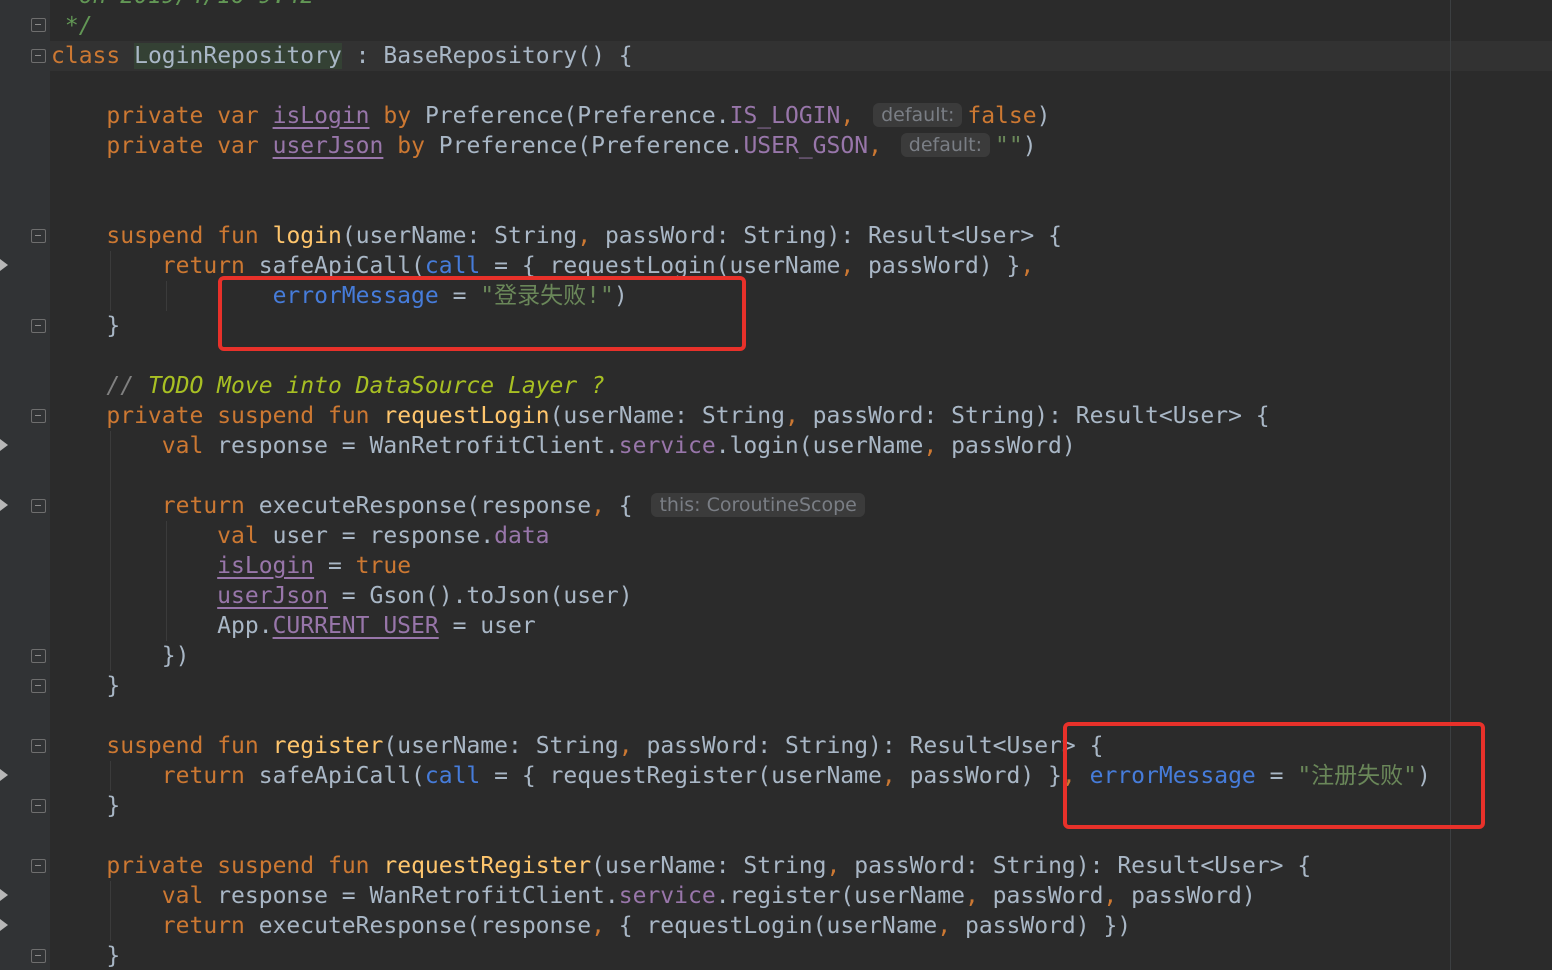 The height and width of the screenshot is (970, 1552). Describe the element at coordinates (715, 596) in the screenshot. I see `code-line: userJson = Gson().toJson(user)` at that location.